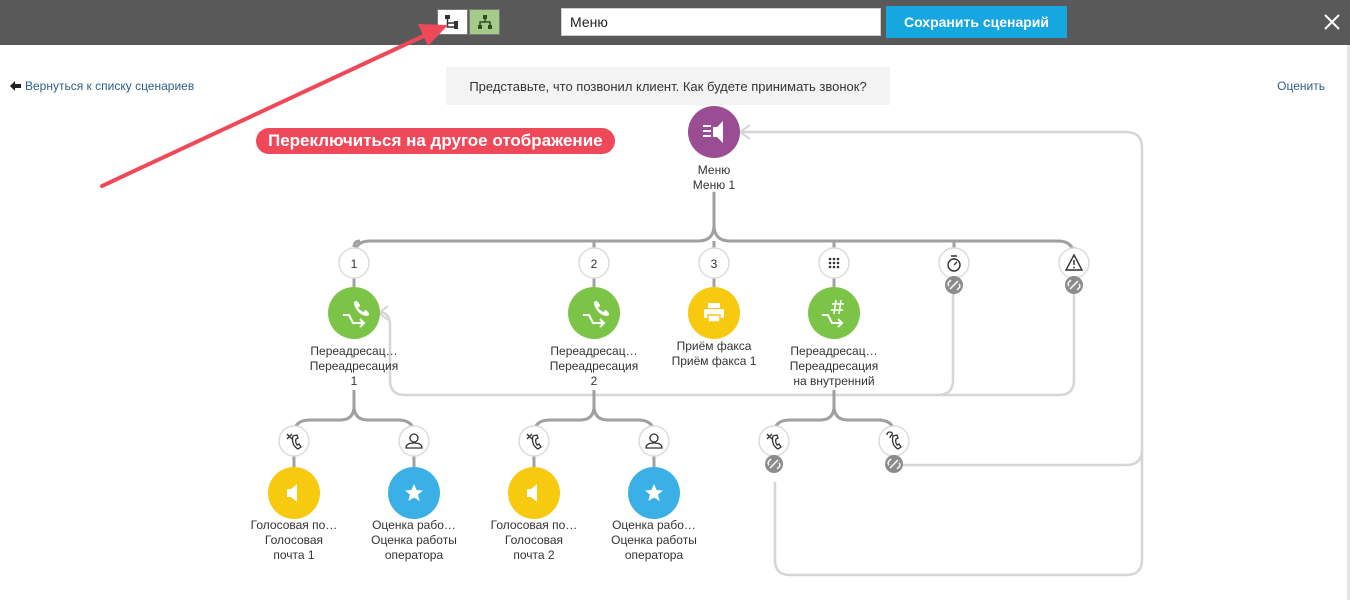 Image resolution: width=1350 pixels, height=600 pixels. What do you see at coordinates (714, 132) in the screenshot?
I see `menu-node` at bounding box center [714, 132].